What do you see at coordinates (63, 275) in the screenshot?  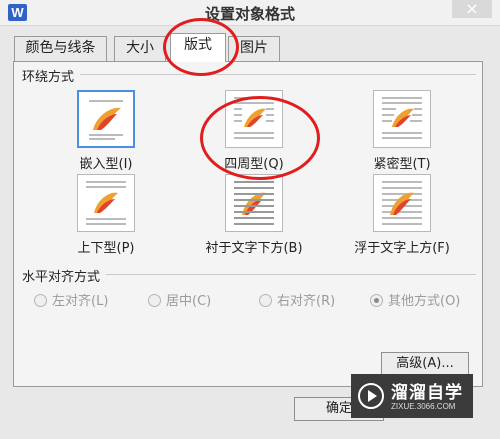 I see `align-section-label: 水平对齐方式` at bounding box center [63, 275].